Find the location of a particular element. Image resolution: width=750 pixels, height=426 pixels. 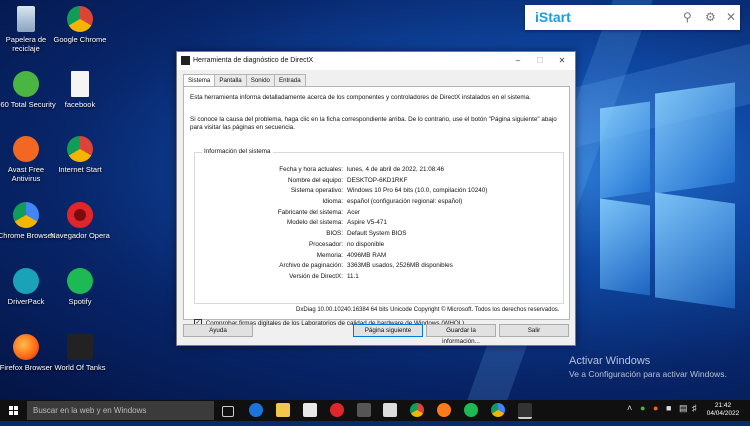

file-explorer-icon is located at coordinates (283, 410).